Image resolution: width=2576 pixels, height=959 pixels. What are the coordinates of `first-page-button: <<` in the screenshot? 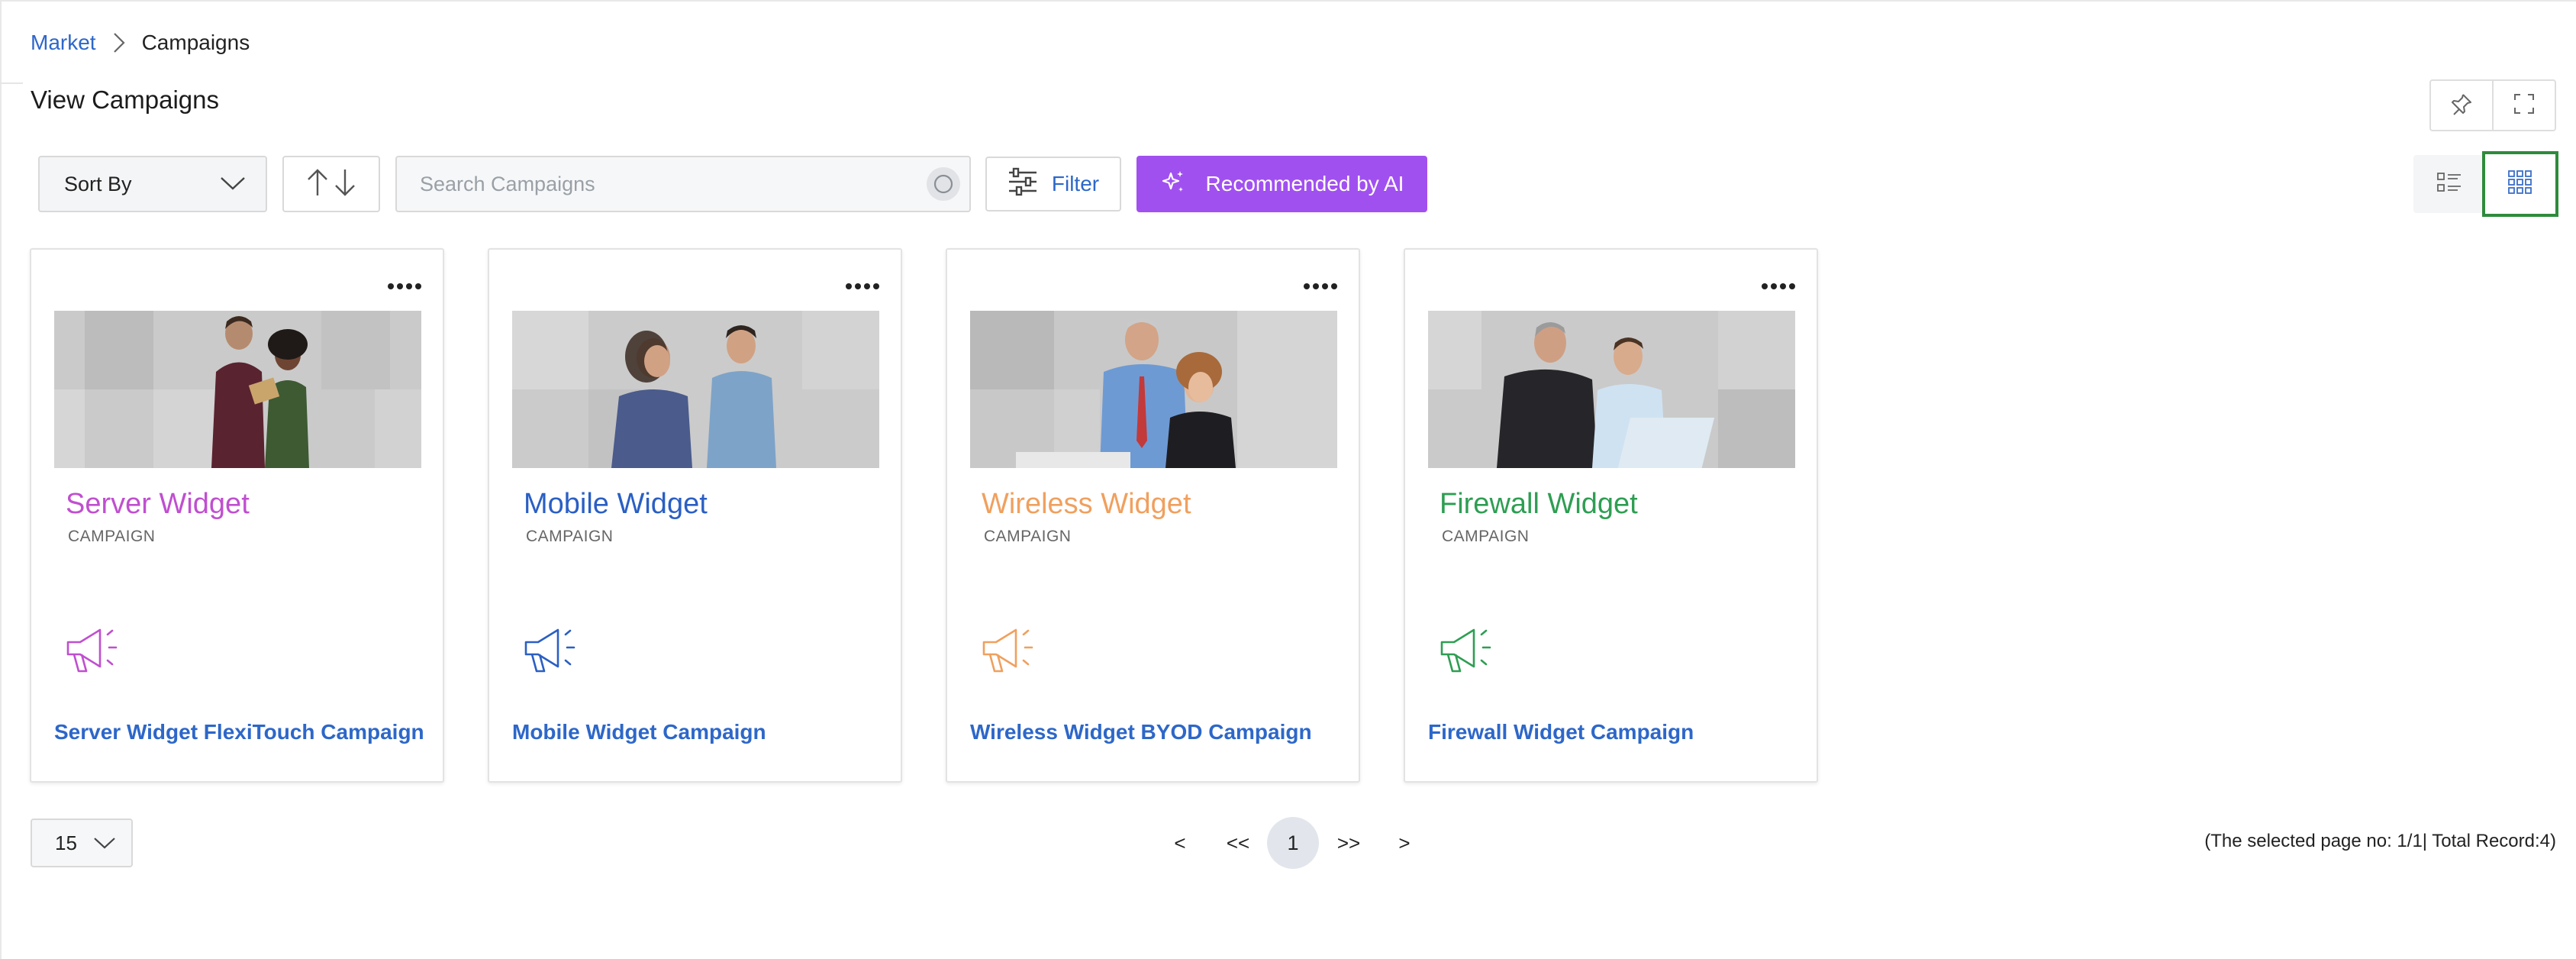 It's located at (1238, 843).